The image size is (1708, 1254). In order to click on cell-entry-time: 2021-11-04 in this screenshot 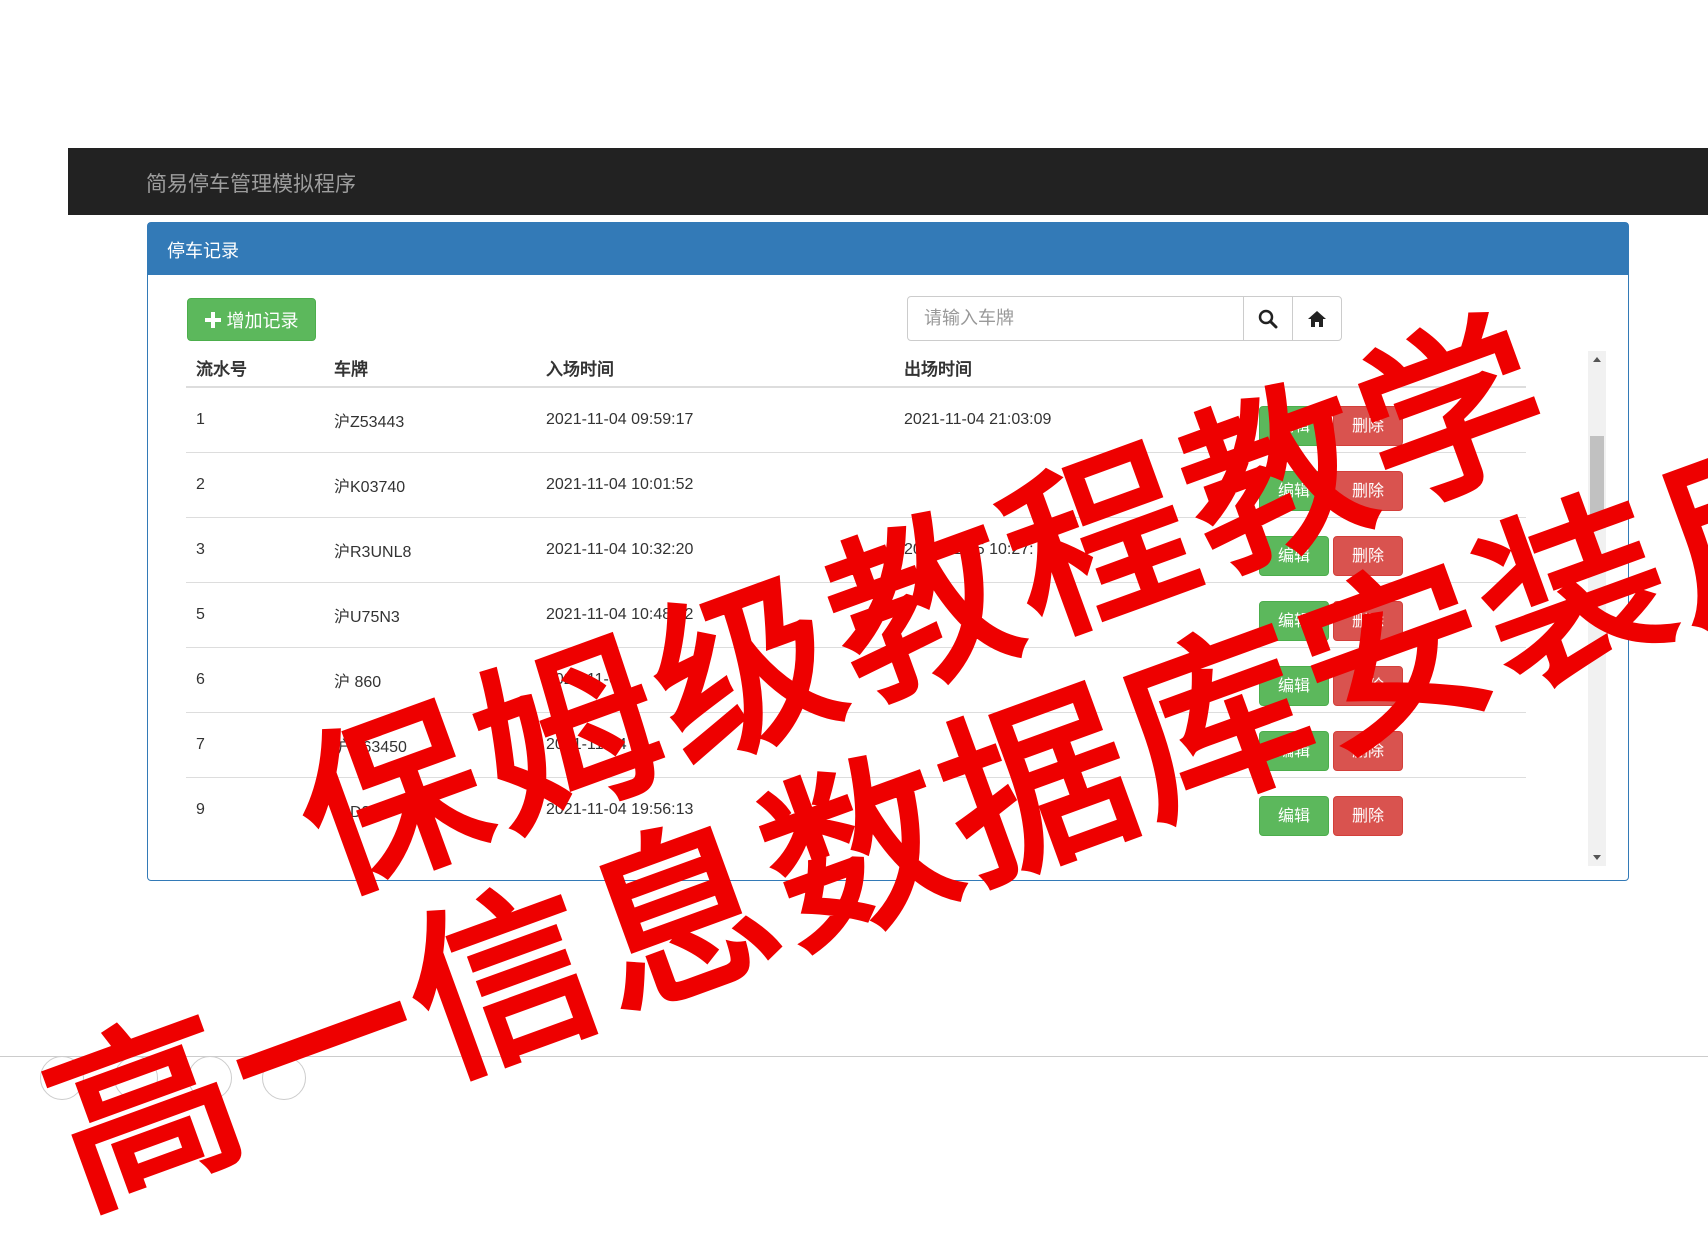, I will do `click(715, 680)`.